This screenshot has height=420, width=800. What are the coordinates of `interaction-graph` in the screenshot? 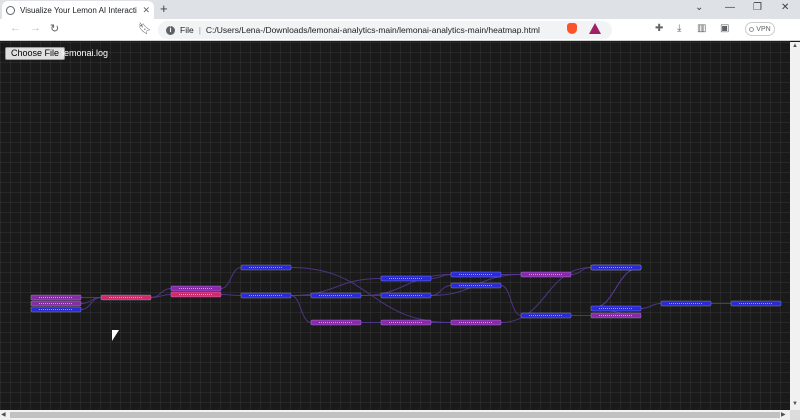 It's located at (406, 295).